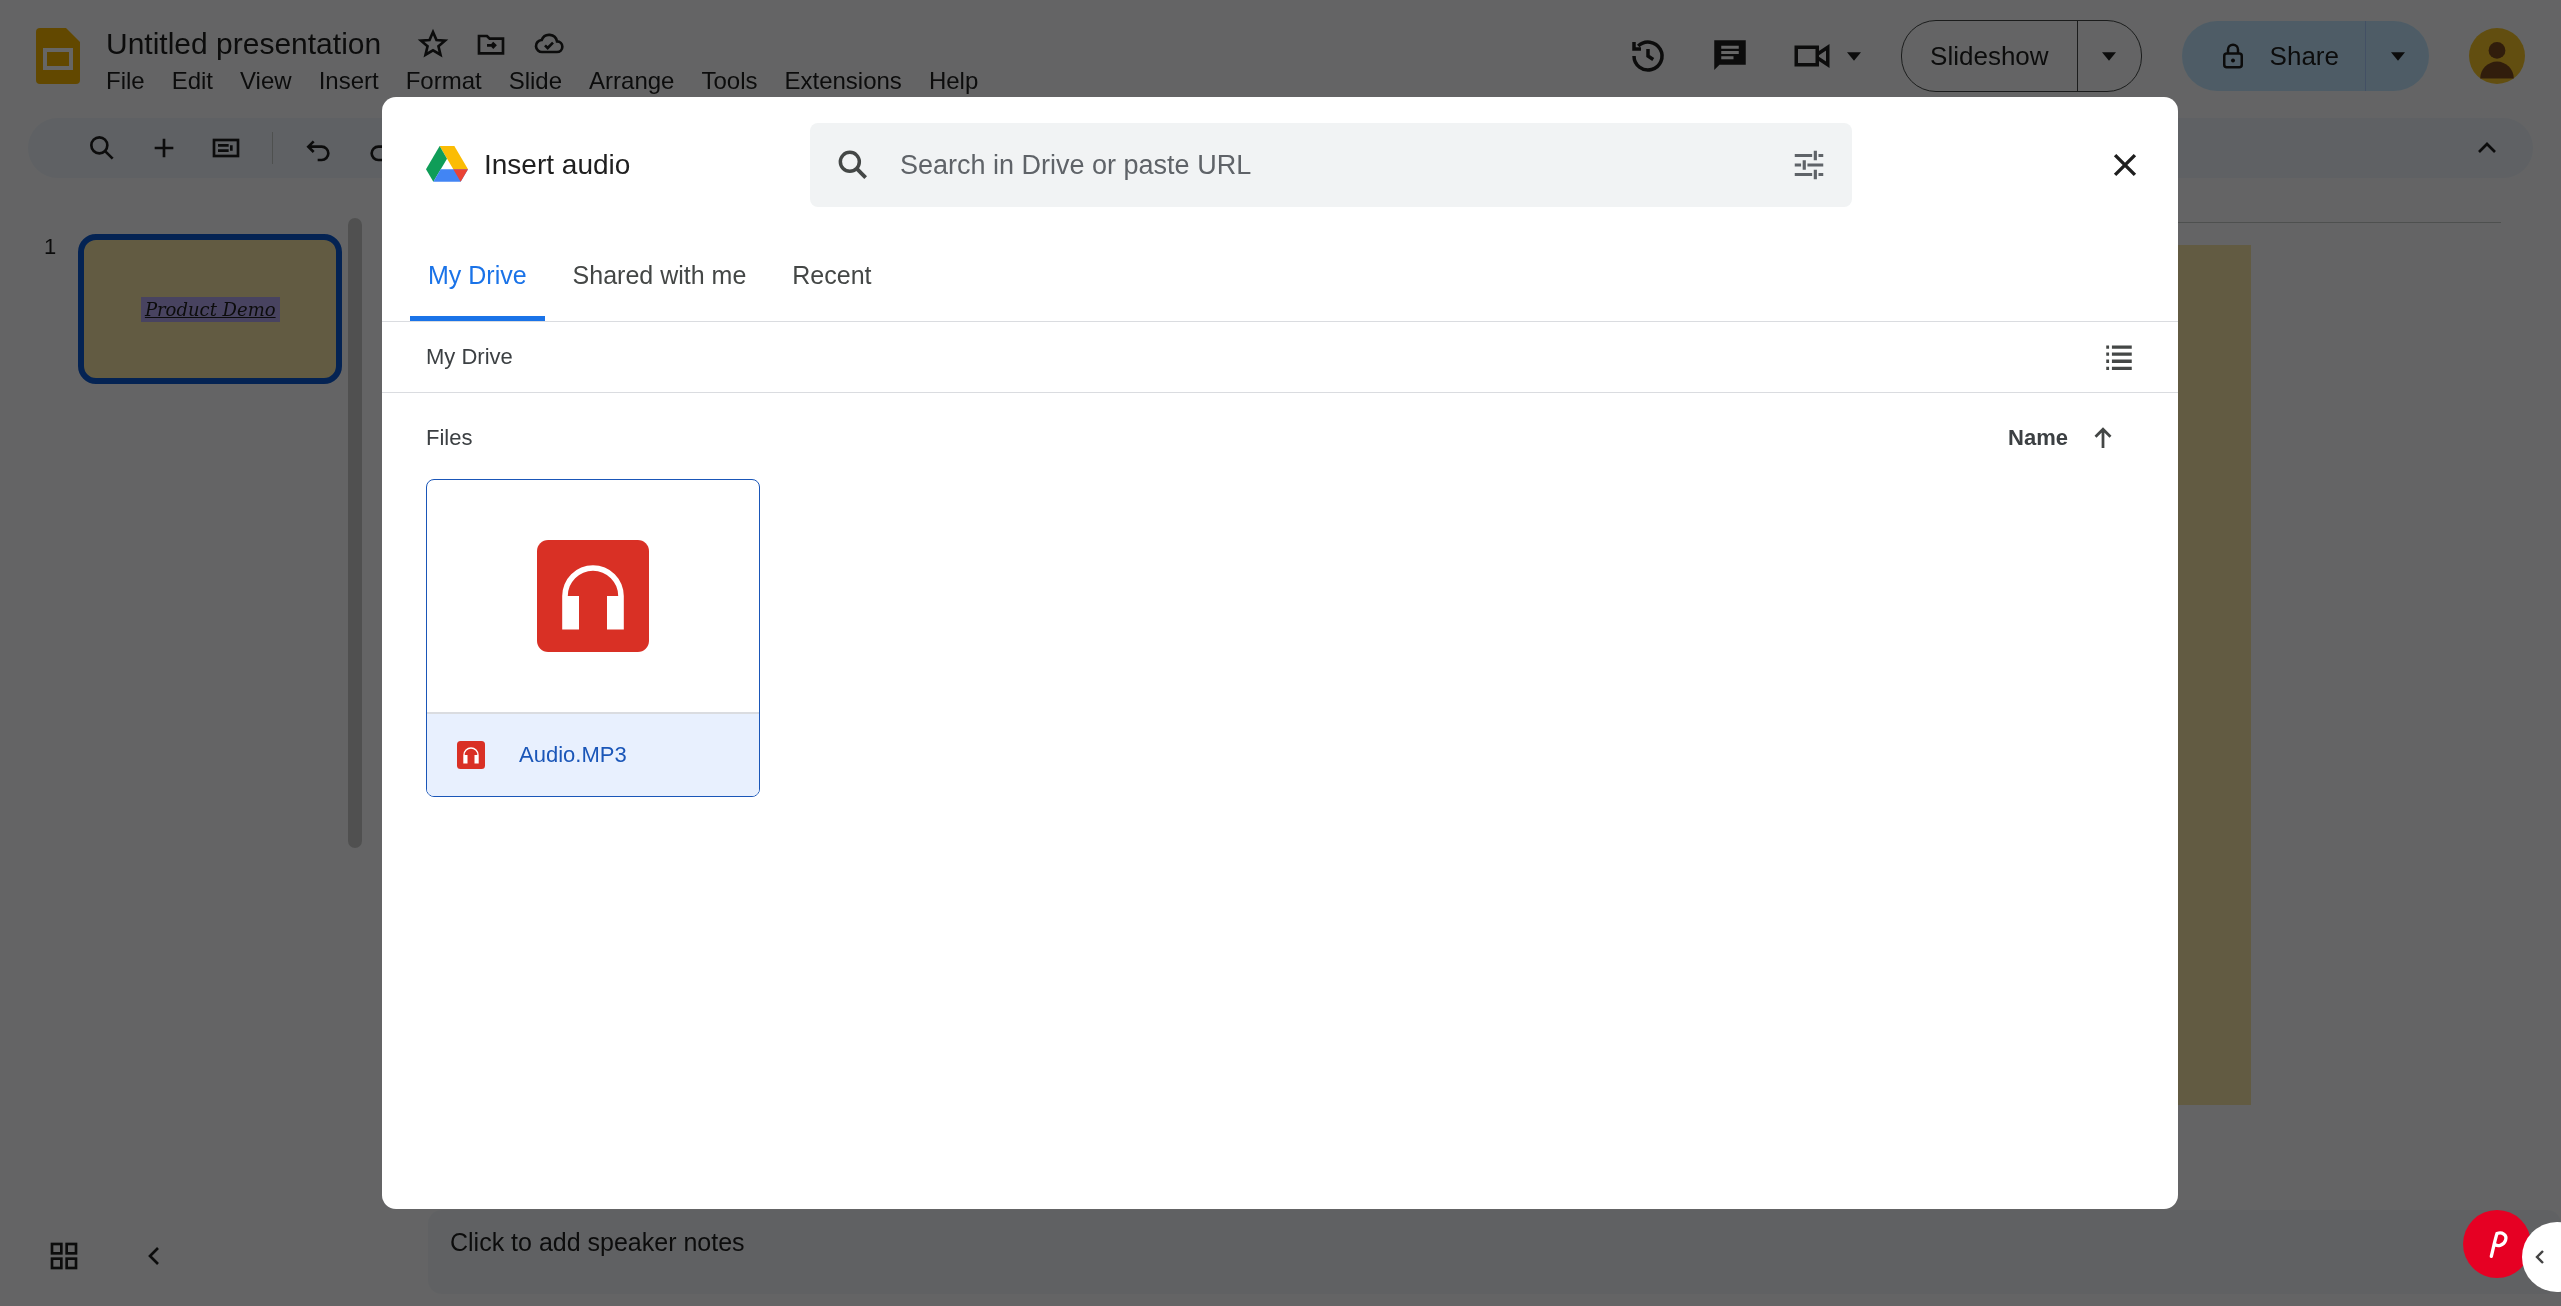  I want to click on menu-item: Tools, so click(729, 81).